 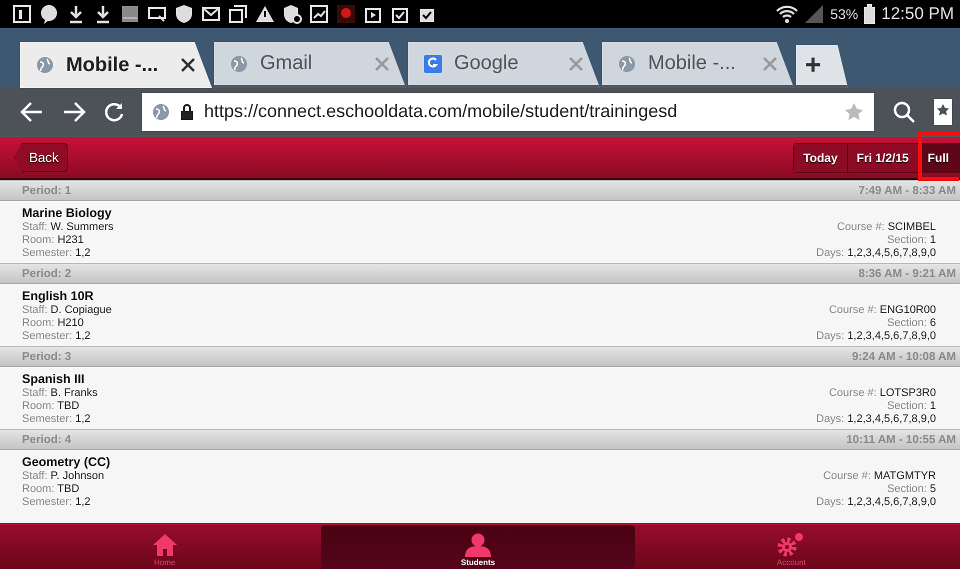 I want to click on chat-bubble-icon, so click(x=49, y=14).